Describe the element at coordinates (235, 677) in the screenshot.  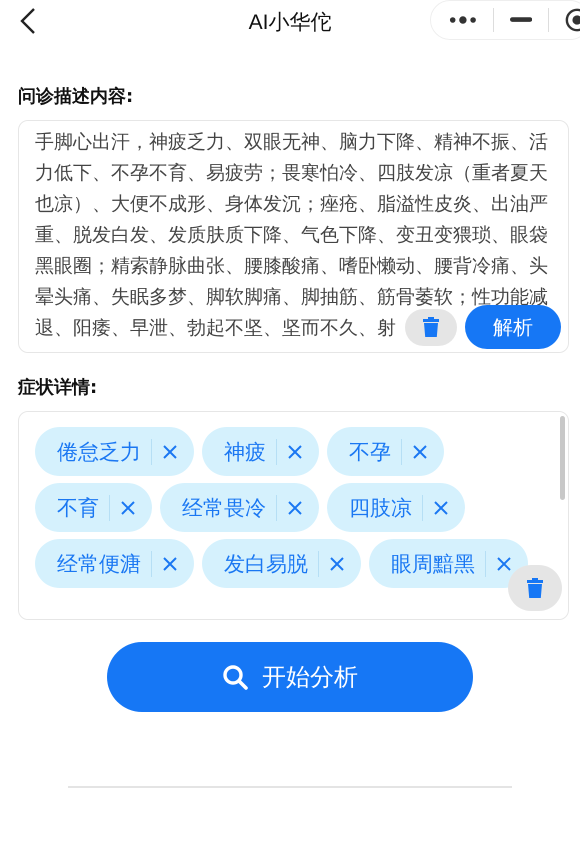
I see `search-icon` at that location.